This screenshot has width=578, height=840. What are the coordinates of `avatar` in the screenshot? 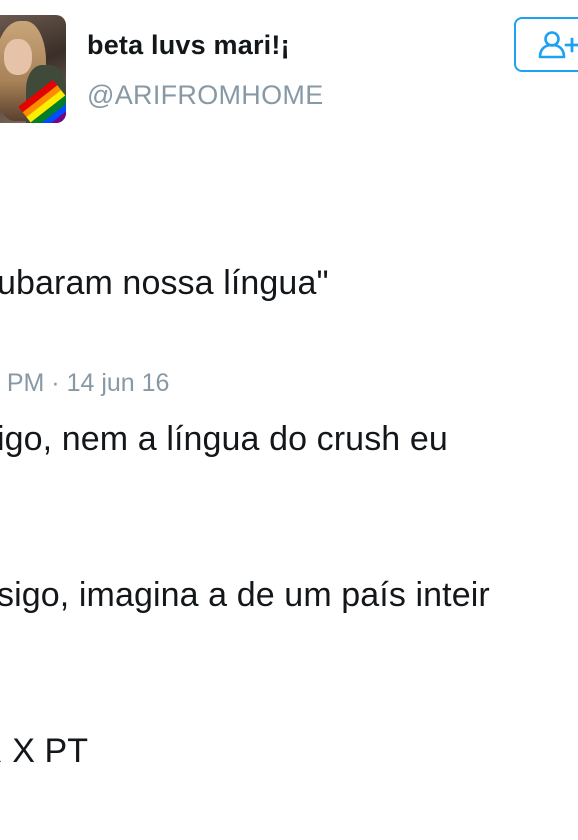 It's located at (33, 69).